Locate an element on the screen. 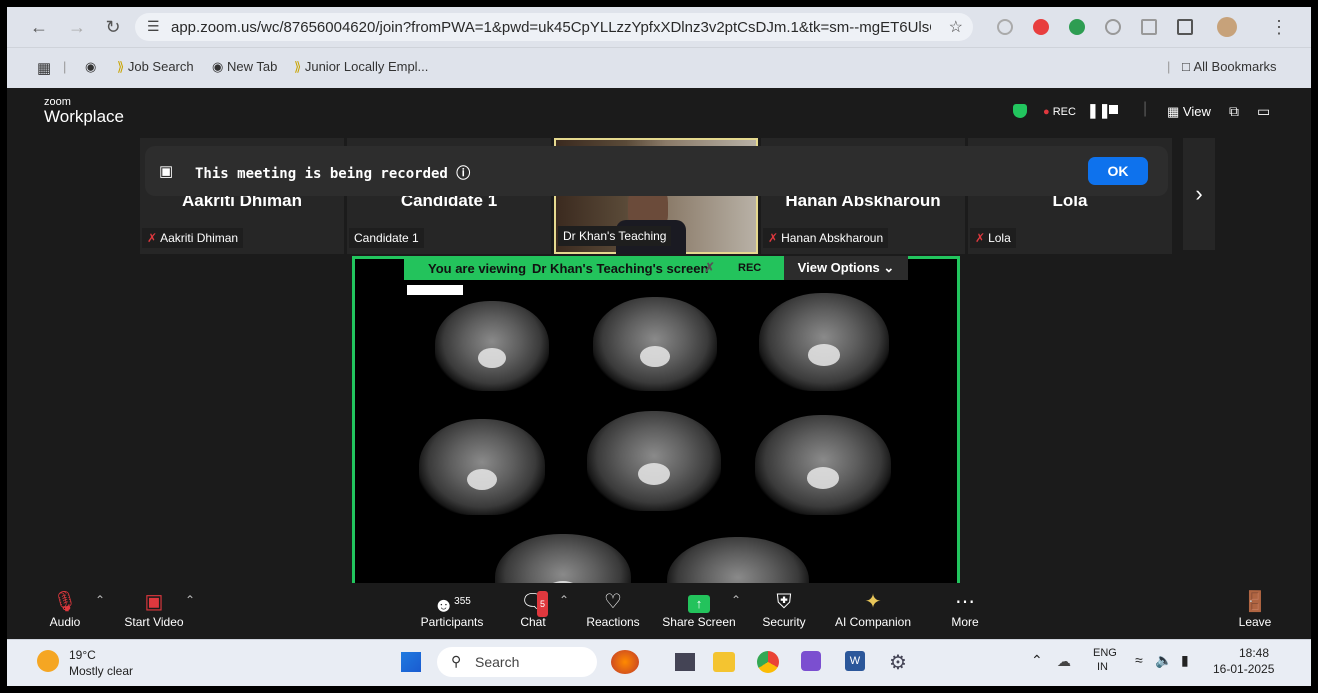 Image resolution: width=1318 pixels, height=693 pixels. chrome-icon is located at coordinates (768, 662).